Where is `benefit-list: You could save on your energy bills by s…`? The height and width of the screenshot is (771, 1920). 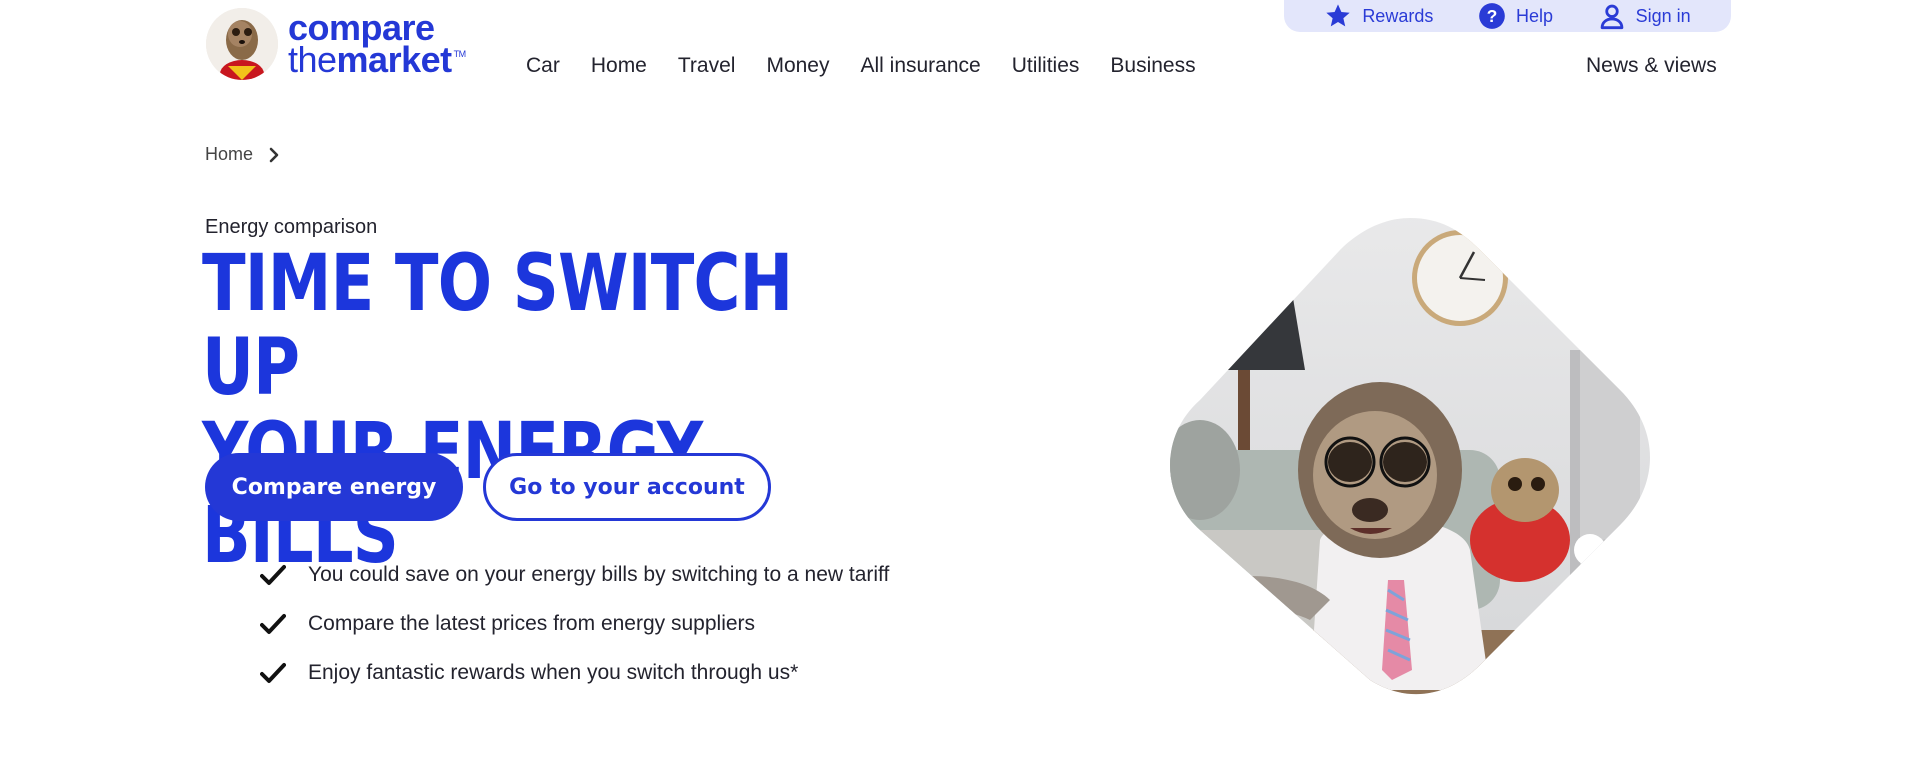
benefit-list: You could save on your energy bills by s… is located at coordinates (574, 623).